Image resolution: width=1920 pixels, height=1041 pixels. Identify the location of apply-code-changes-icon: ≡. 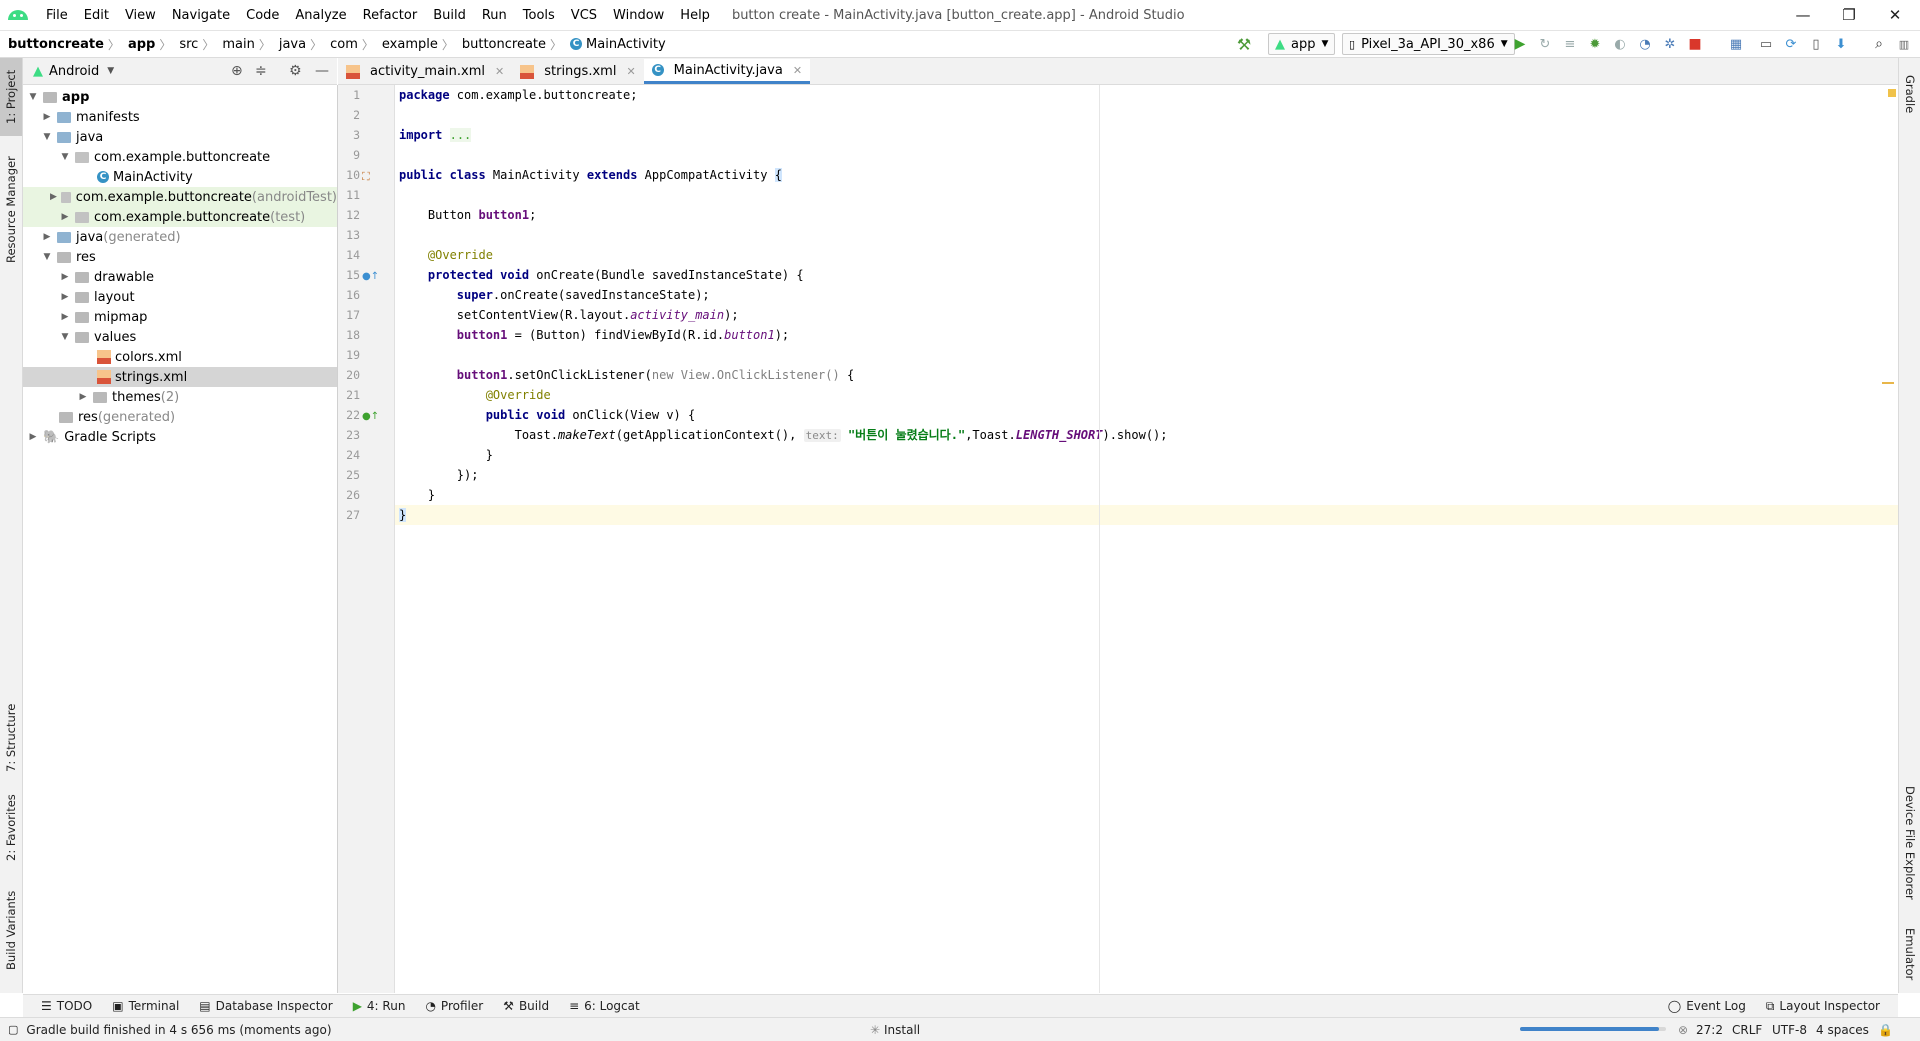
(1570, 44).